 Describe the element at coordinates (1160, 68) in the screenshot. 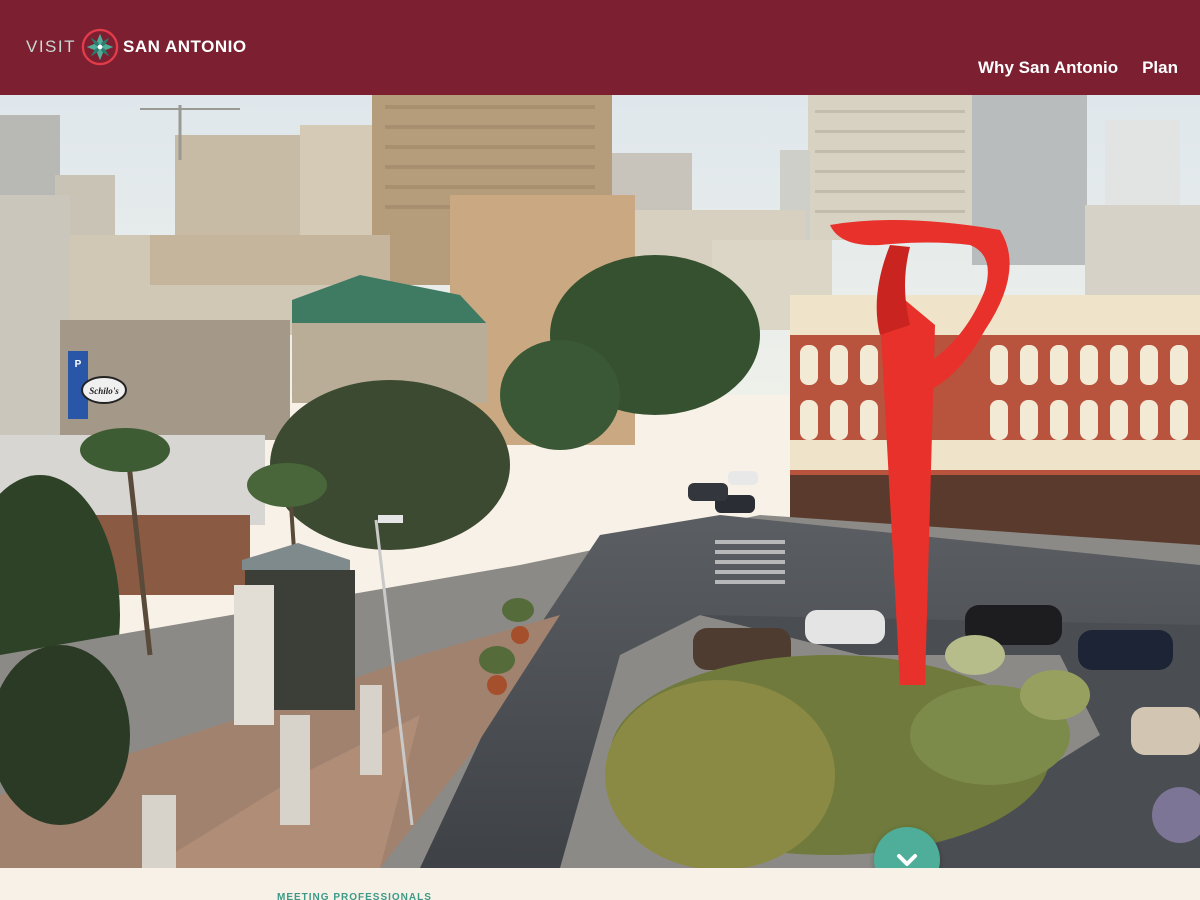

I see `nav-plan: Plan` at that location.